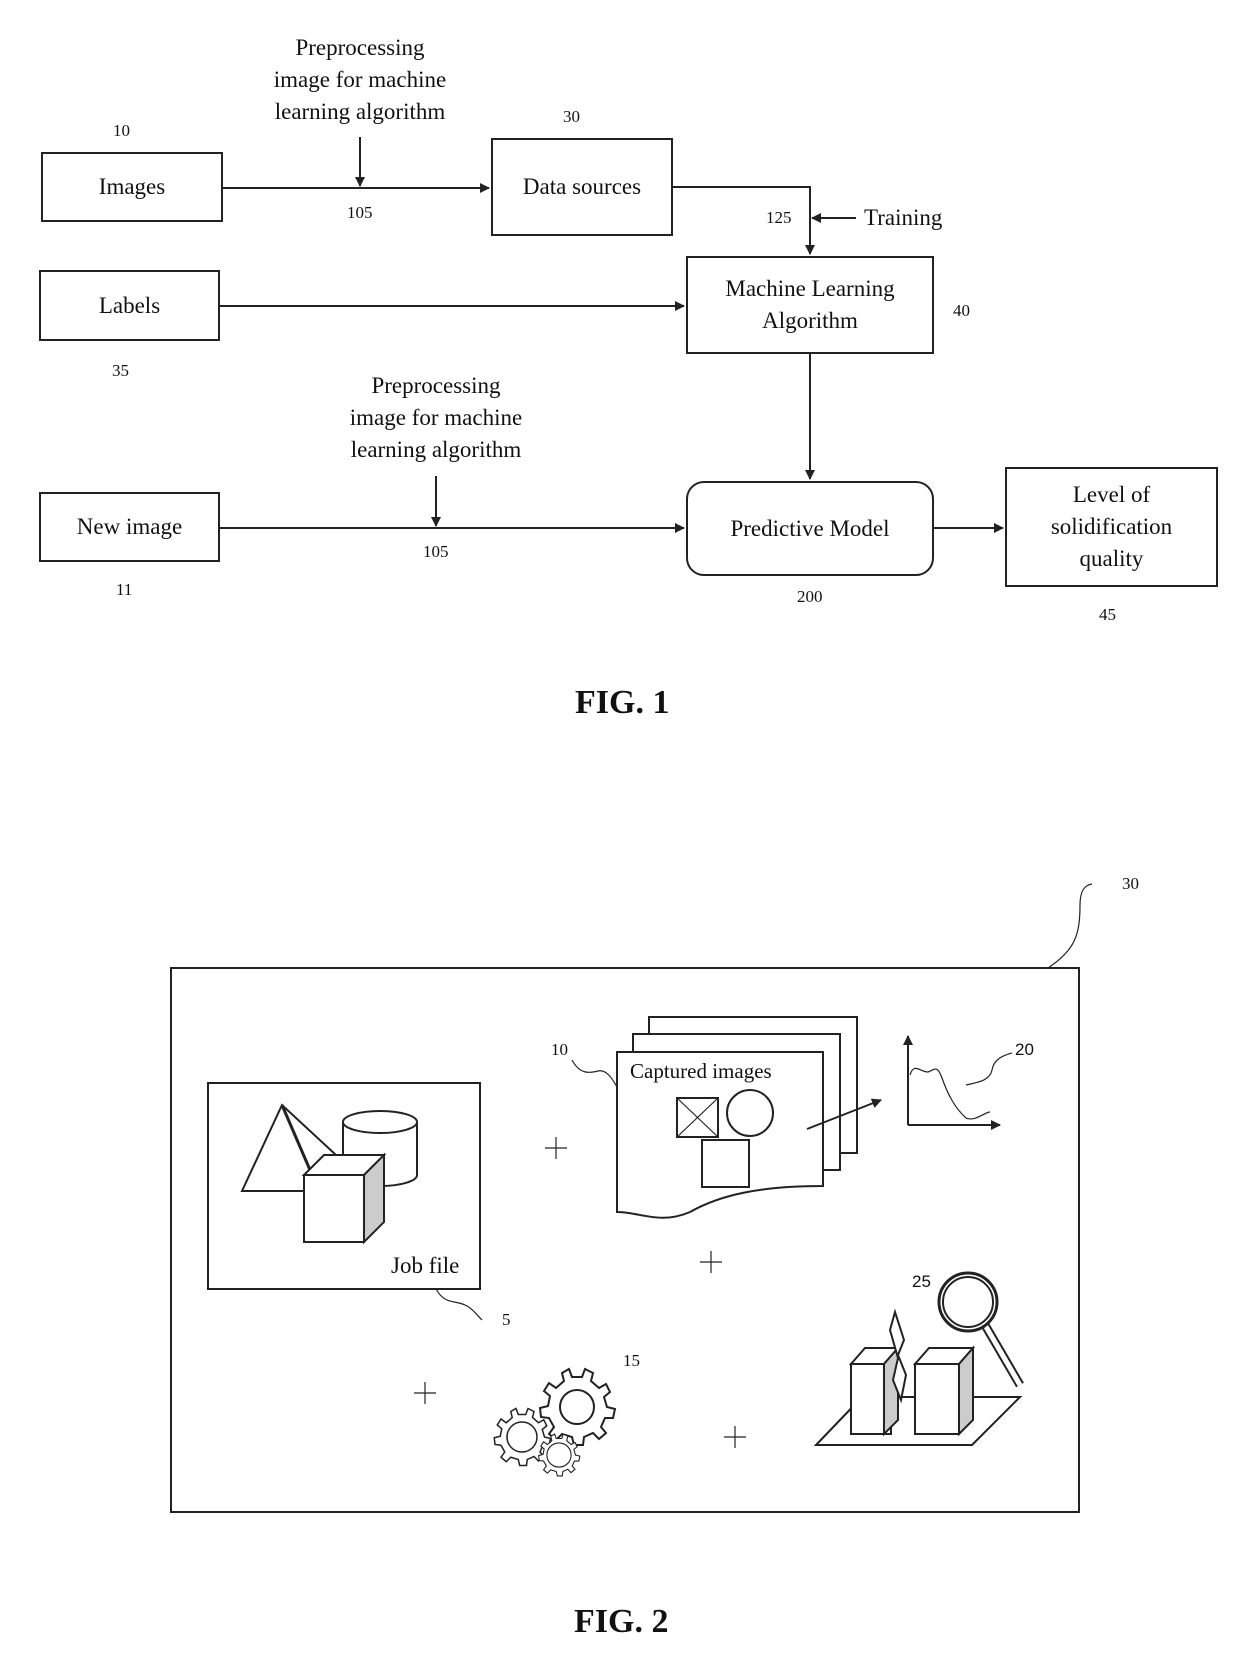 This screenshot has width=1240, height=1671. What do you see at coordinates (622, 702) in the screenshot?
I see `fig1-caption: FIG. 1` at bounding box center [622, 702].